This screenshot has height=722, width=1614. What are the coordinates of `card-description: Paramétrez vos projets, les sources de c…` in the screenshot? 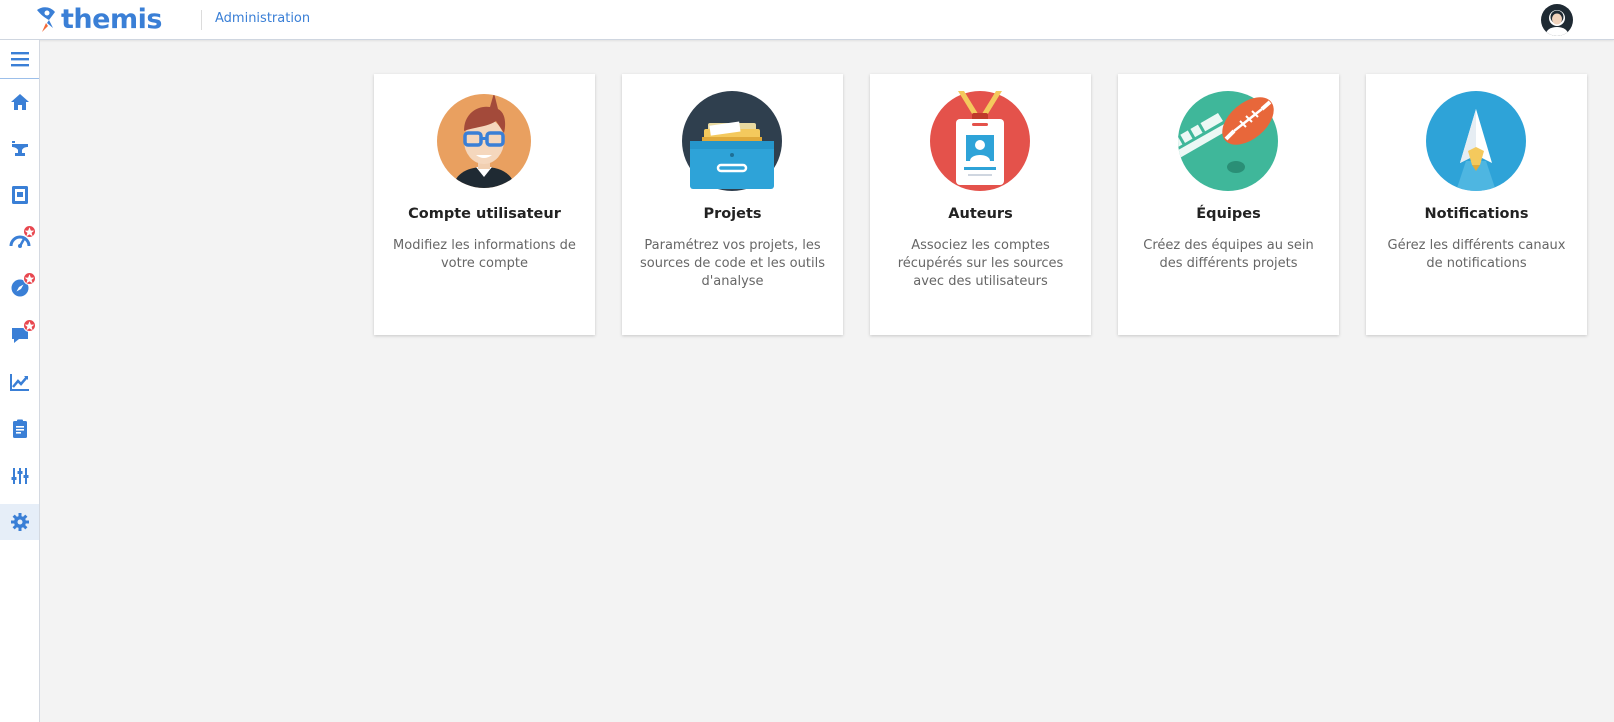 It's located at (732, 263).